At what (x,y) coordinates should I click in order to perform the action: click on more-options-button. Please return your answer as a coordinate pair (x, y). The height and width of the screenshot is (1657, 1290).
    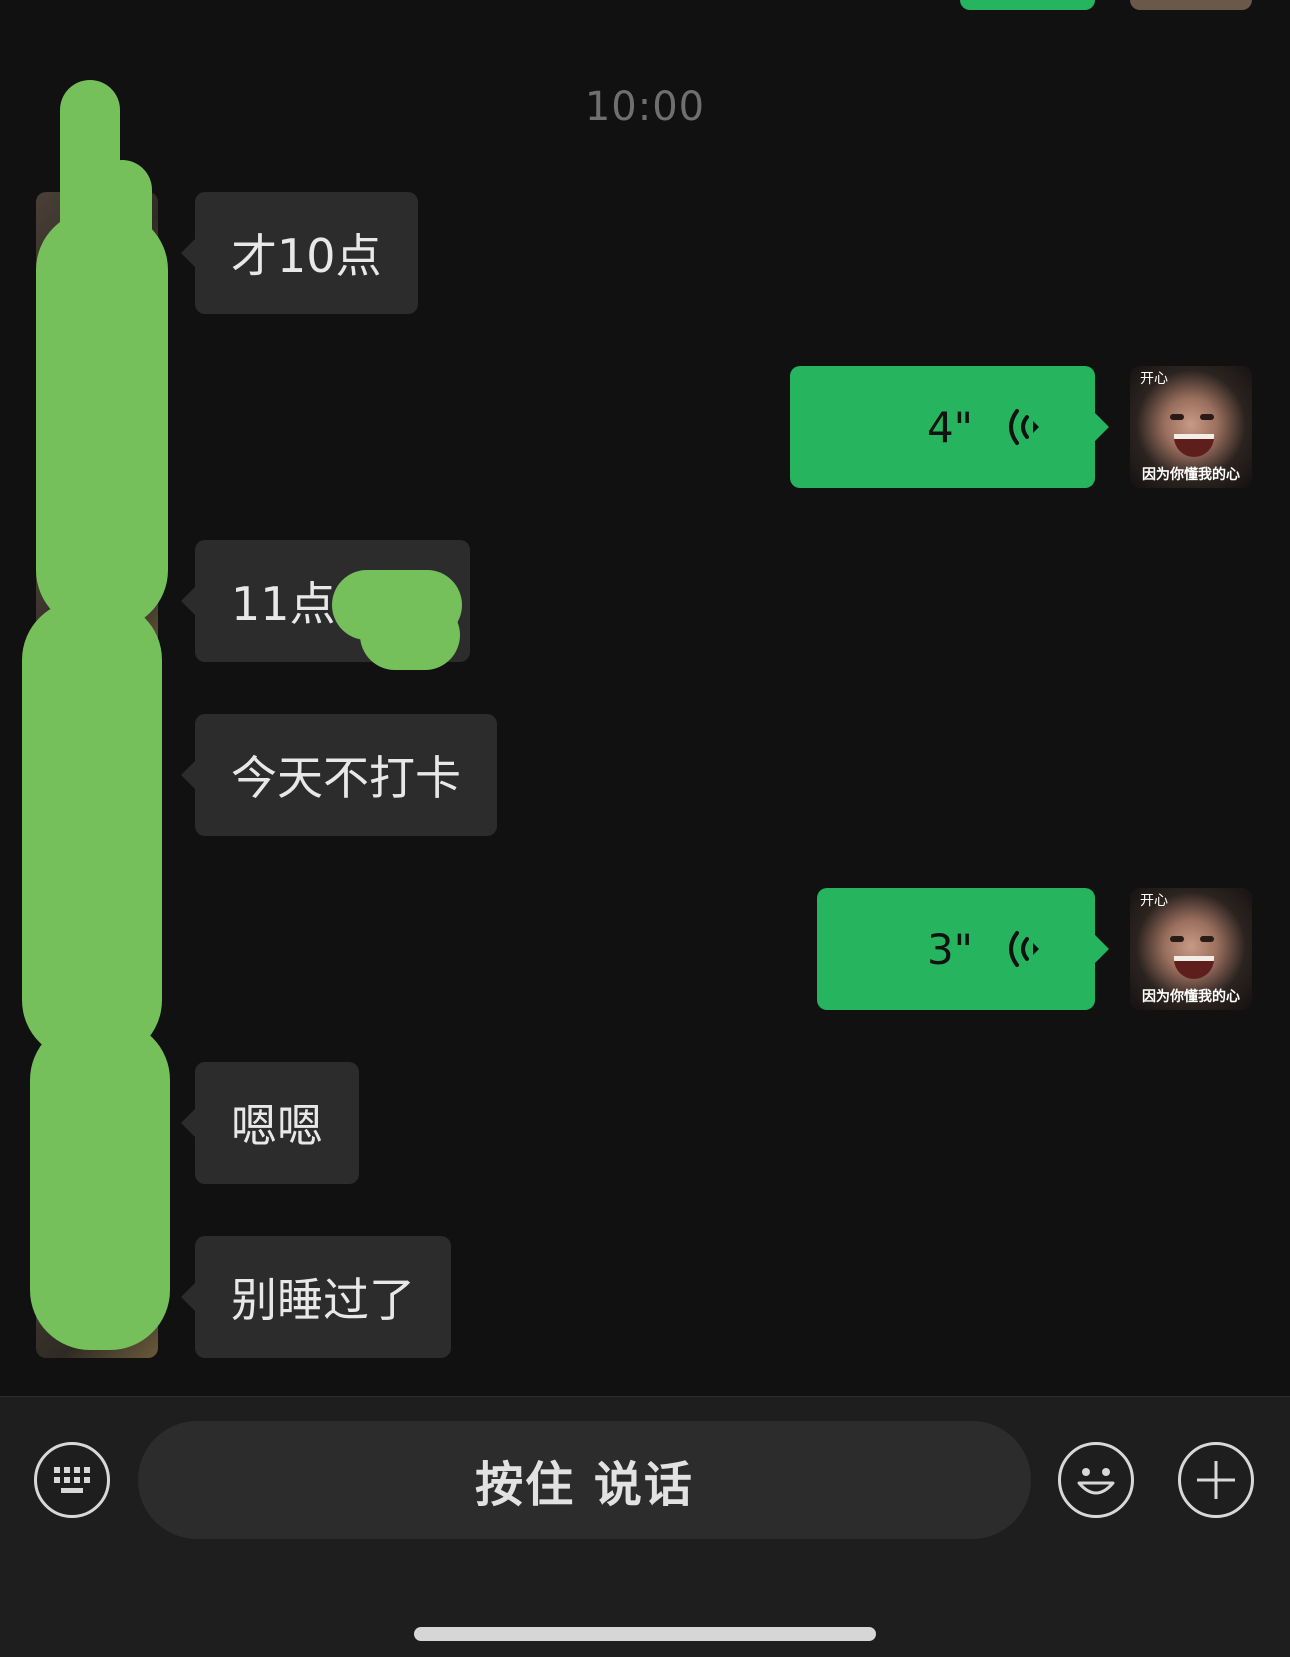
    Looking at the image, I should click on (1216, 1480).